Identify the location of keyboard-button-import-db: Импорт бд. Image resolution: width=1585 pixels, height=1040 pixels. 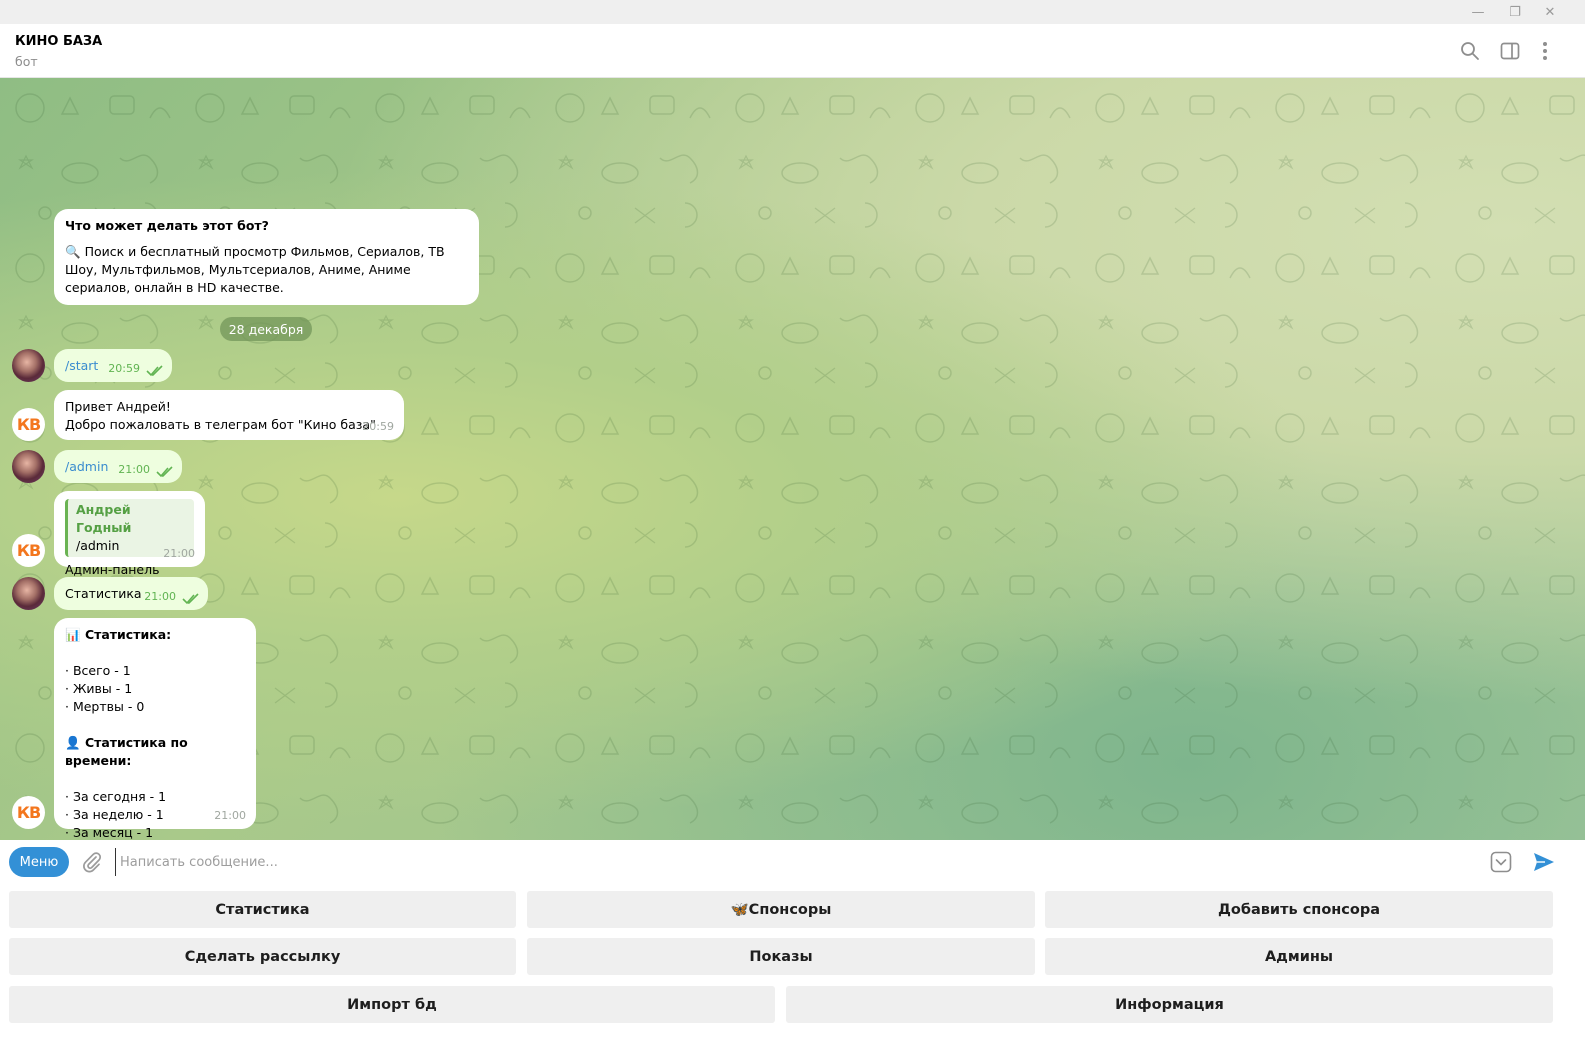
(392, 1004).